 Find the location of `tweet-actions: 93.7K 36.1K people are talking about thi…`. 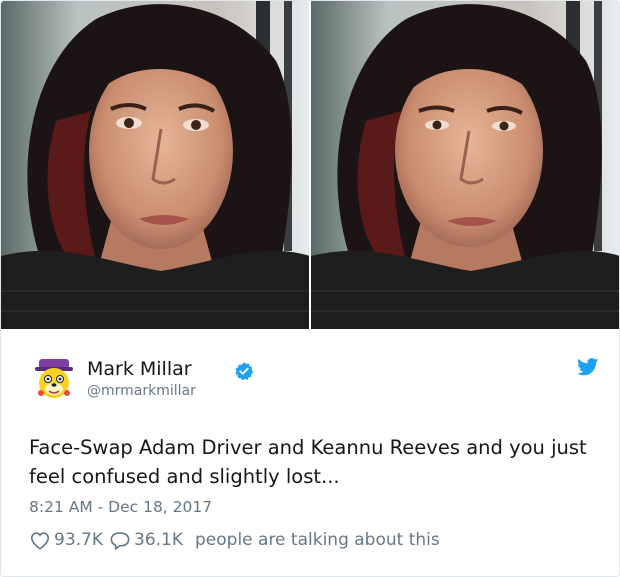

tweet-actions: 93.7K 36.1K people are talking about thi… is located at coordinates (234, 540).